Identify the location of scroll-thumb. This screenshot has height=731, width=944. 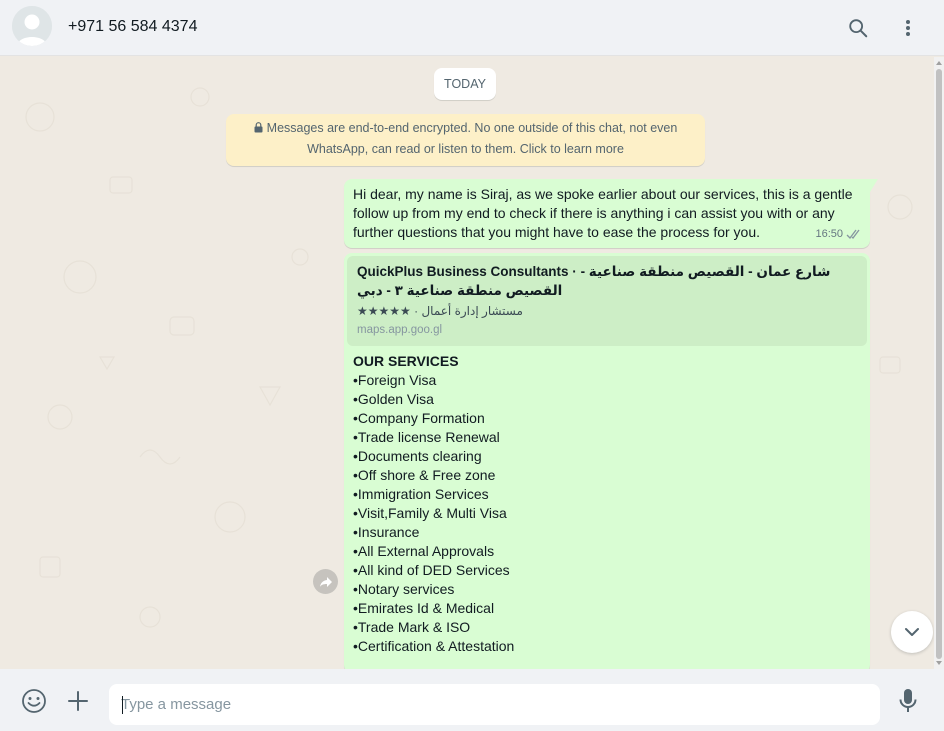
(939, 364).